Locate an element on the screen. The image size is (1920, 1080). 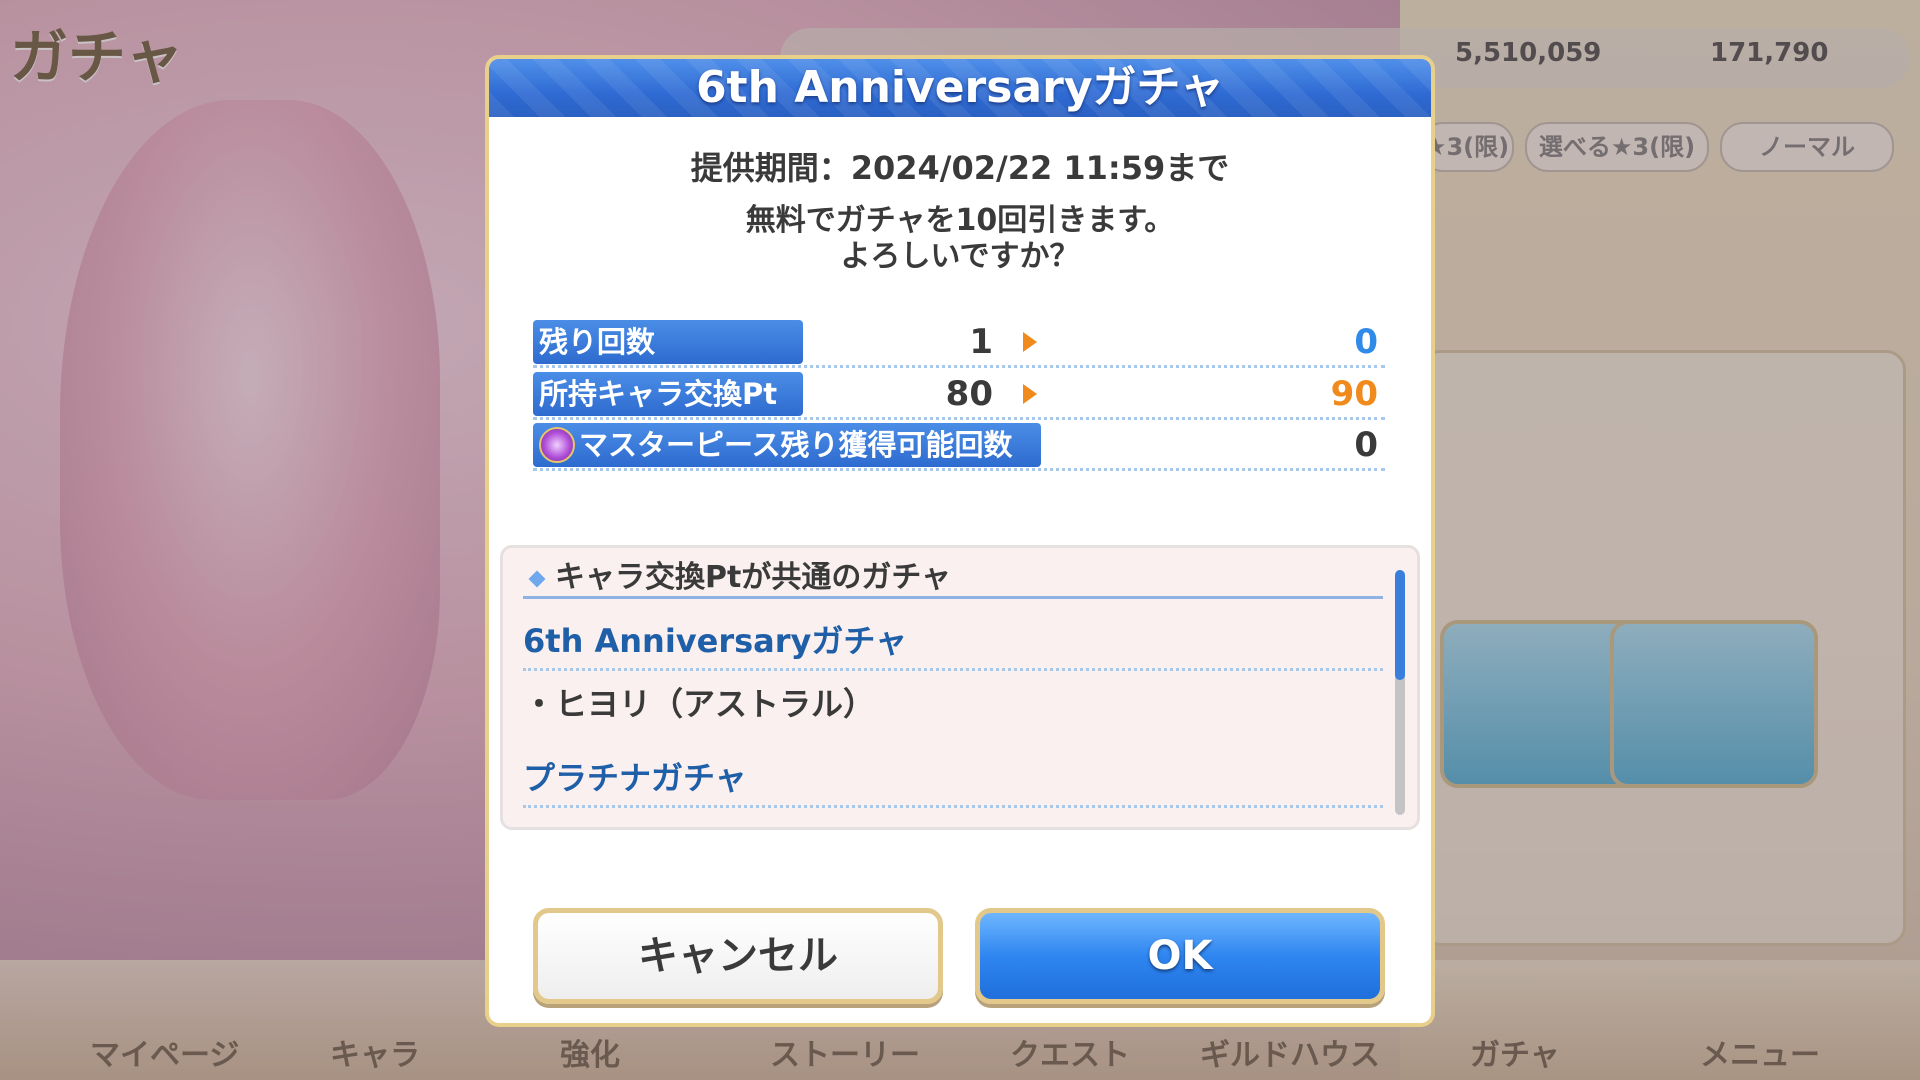
confirm-message: 無料でガチャを10回引きます。 よろしいですか？ is located at coordinates (960, 239).